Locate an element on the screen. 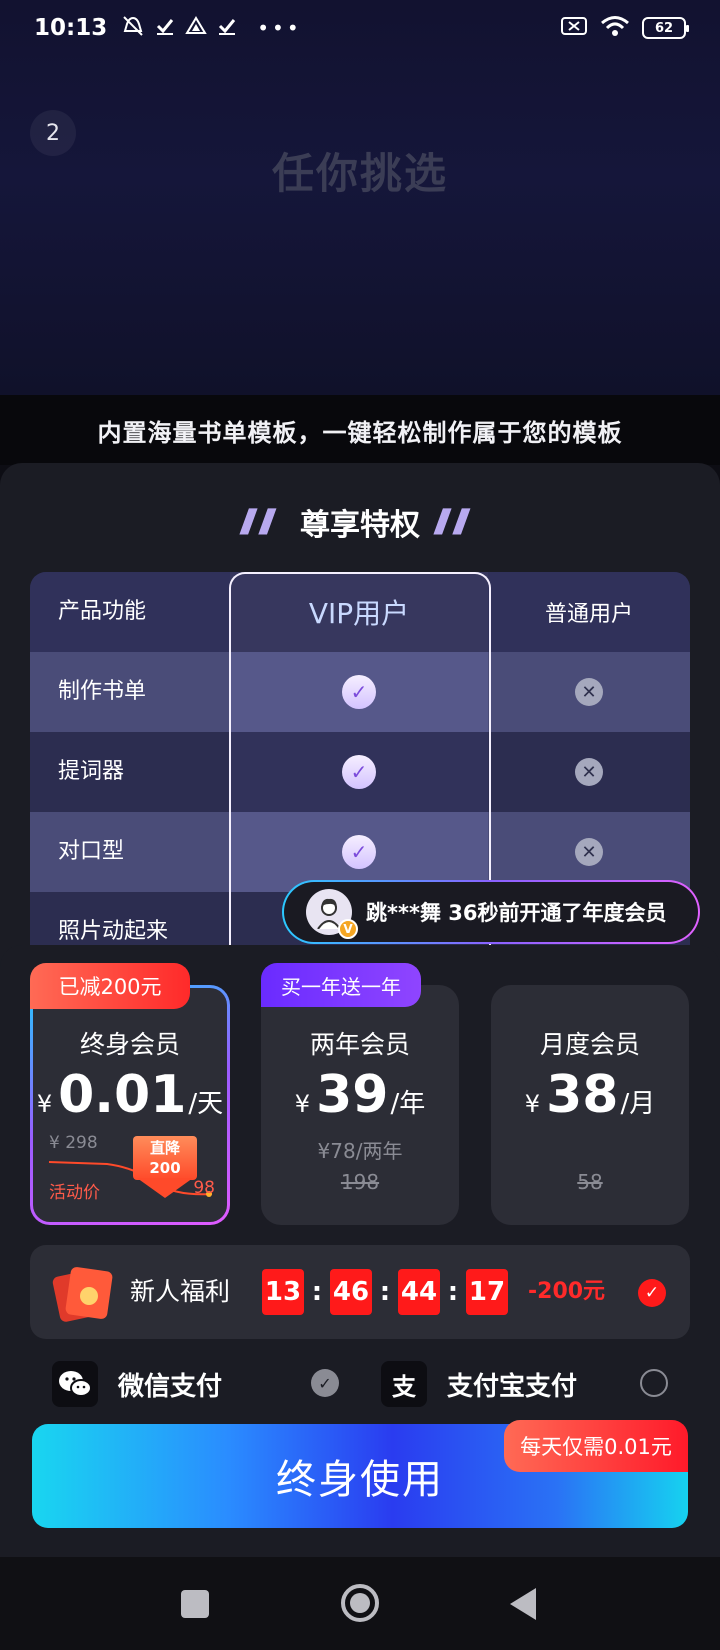  plan-price: ¥ 38 /月 is located at coordinates (590, 1095).